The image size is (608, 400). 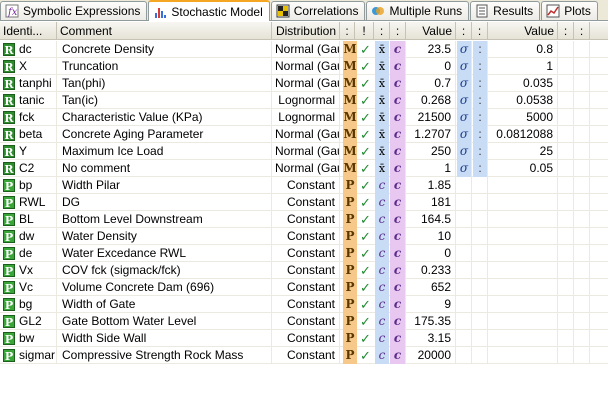 I want to click on comment-cell: Tan(phi), so click(x=164, y=83).